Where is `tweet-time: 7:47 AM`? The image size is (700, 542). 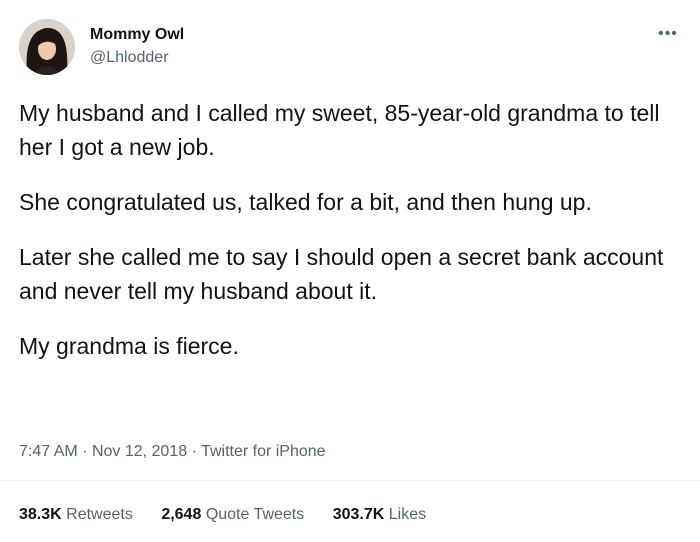
tweet-time: 7:47 AM is located at coordinates (48, 451).